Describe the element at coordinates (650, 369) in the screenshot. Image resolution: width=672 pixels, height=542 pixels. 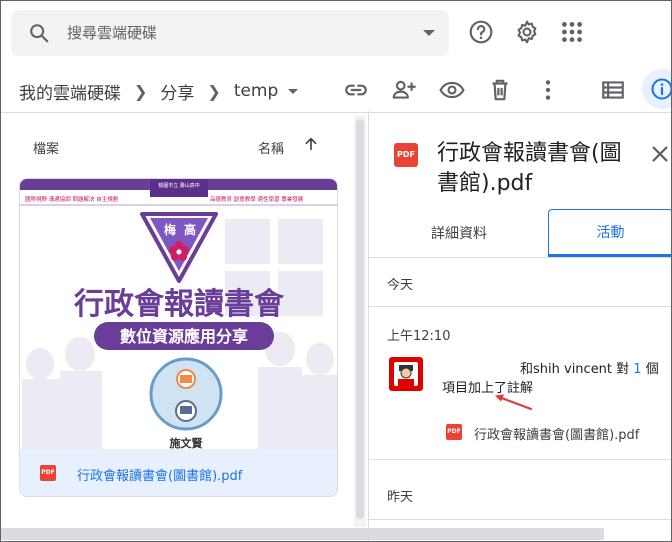
I see `activity-actor-suffix: 個` at that location.